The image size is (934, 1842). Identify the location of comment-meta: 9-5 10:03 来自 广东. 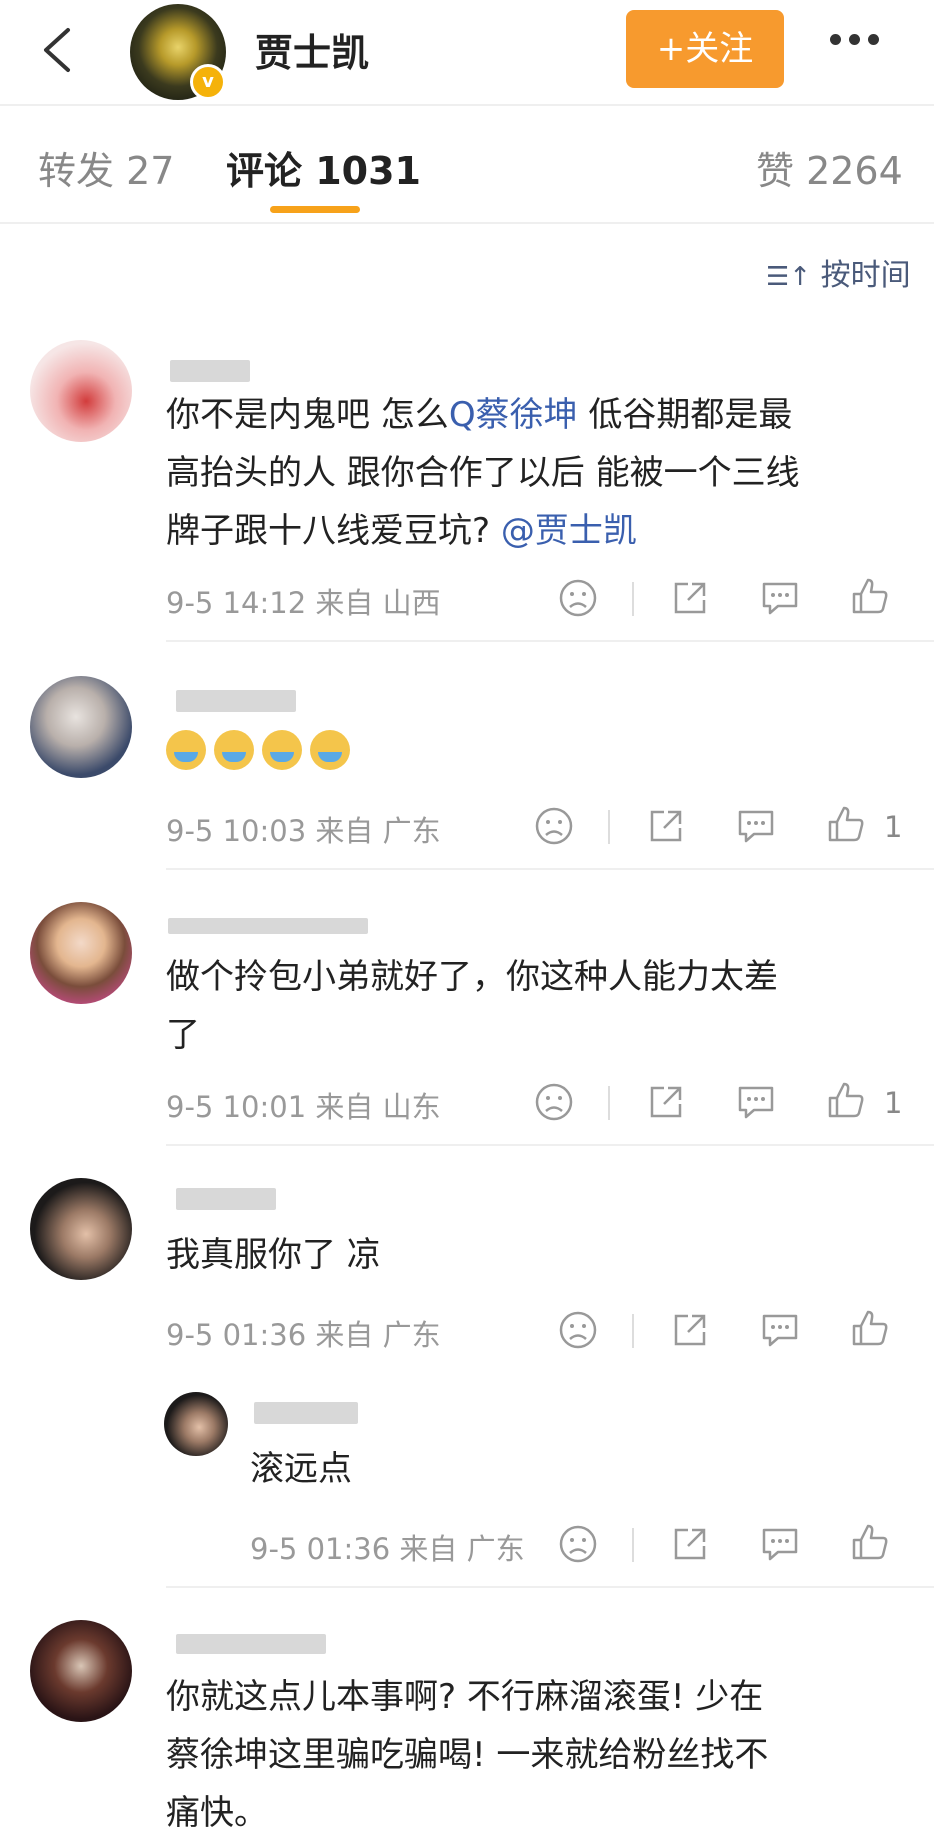
(303, 831).